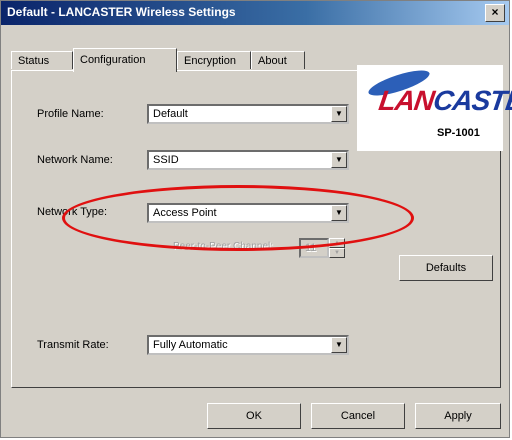  Describe the element at coordinates (458, 133) in the screenshot. I see `logo-model: SP-1001` at that location.